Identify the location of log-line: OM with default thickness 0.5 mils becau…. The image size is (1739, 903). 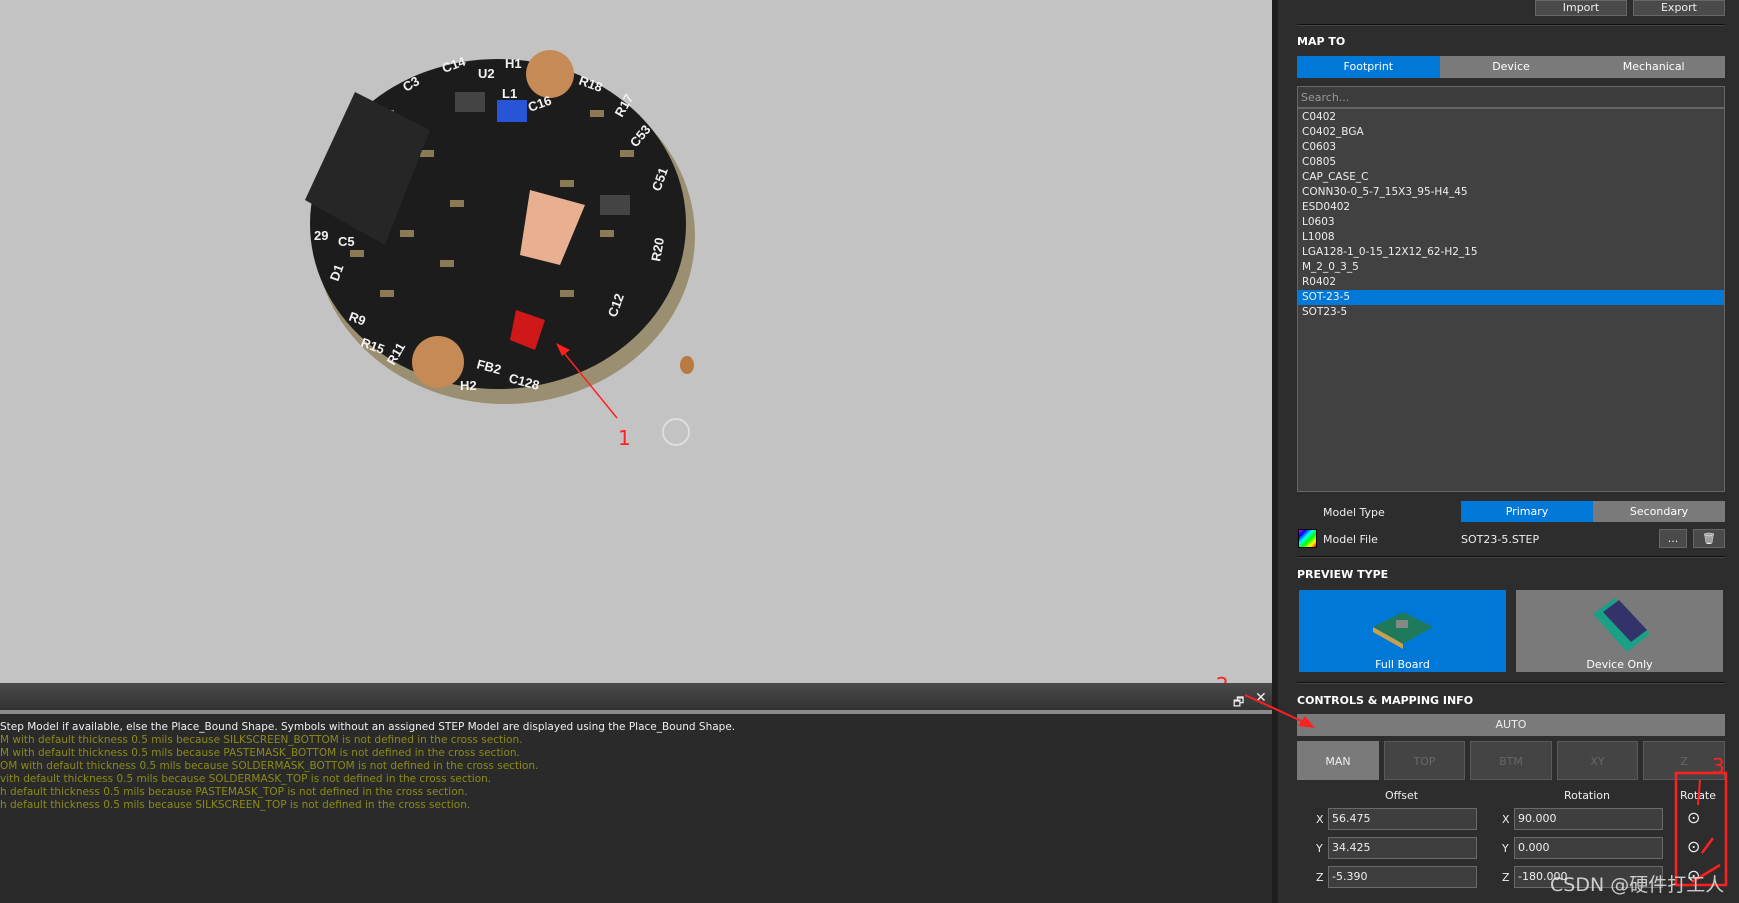
(269, 766).